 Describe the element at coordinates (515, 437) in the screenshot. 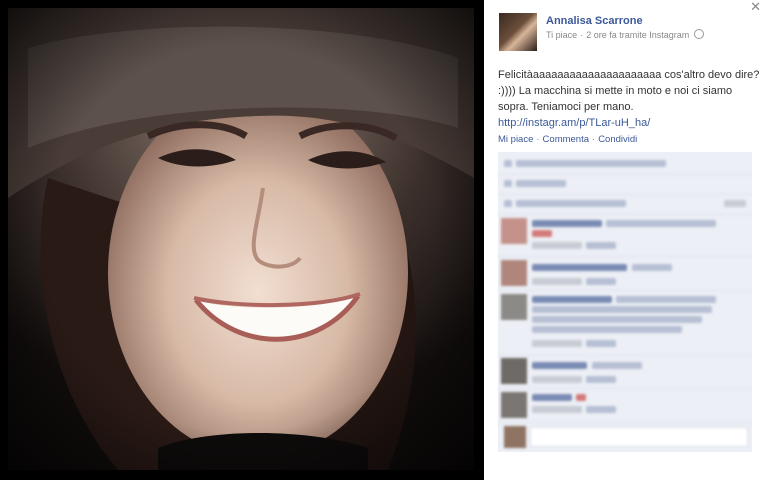

I see `viewer-avatar` at that location.